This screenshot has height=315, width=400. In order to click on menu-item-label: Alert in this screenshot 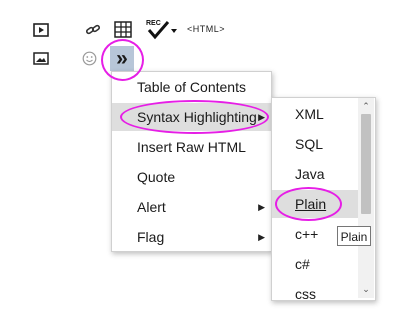, I will do `click(151, 207)`.